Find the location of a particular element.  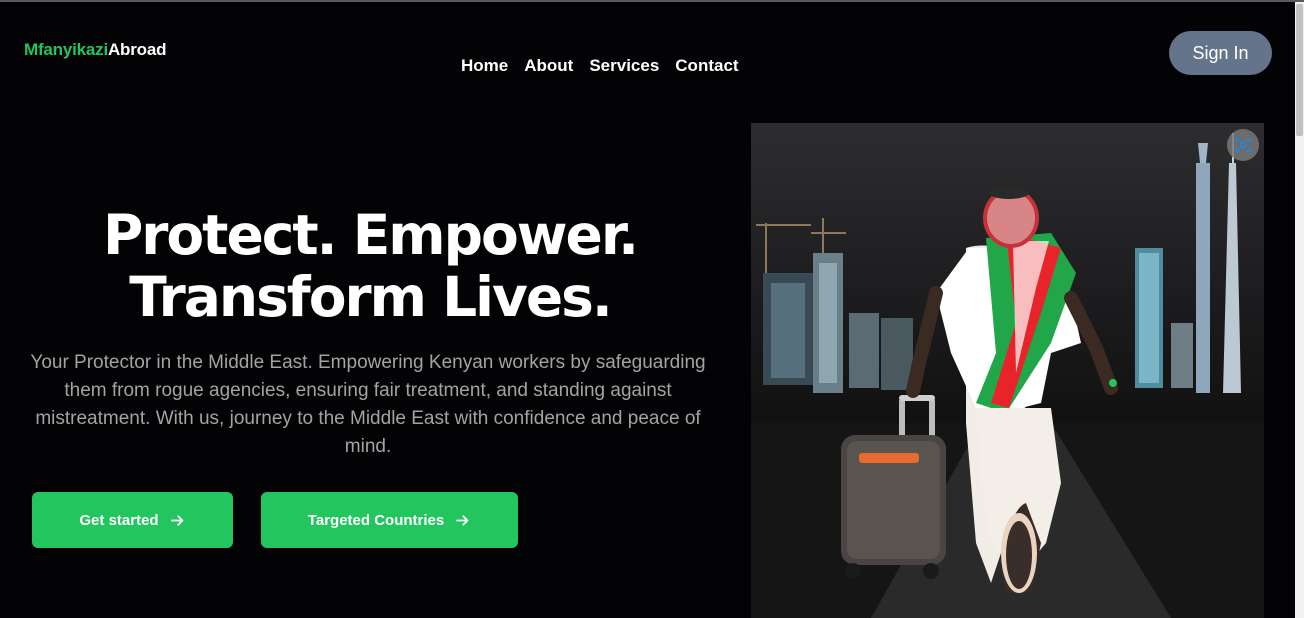

sign-in-button: Sign In is located at coordinates (1220, 53).